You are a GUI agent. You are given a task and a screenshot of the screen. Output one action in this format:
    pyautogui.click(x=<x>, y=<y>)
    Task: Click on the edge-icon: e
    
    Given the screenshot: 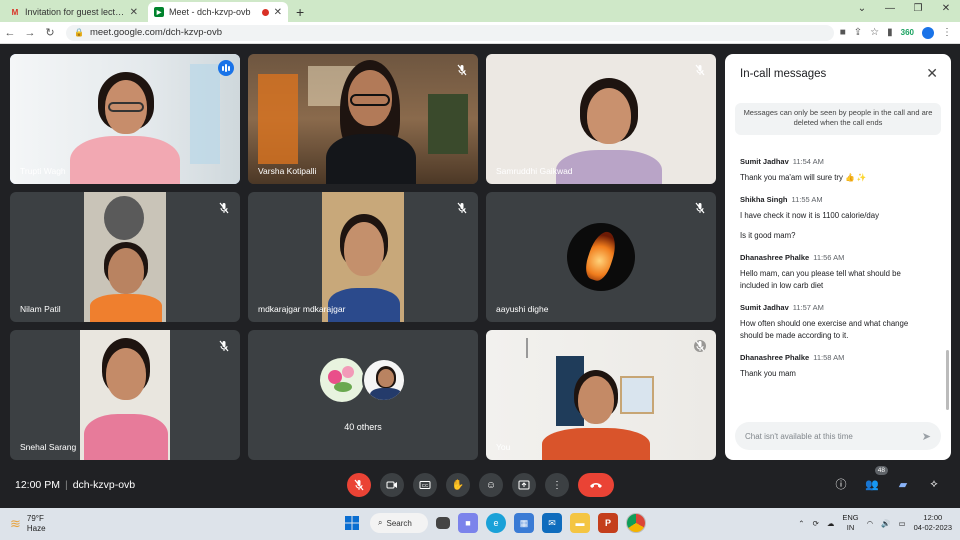 What is the action you would take?
    pyautogui.click(x=496, y=523)
    